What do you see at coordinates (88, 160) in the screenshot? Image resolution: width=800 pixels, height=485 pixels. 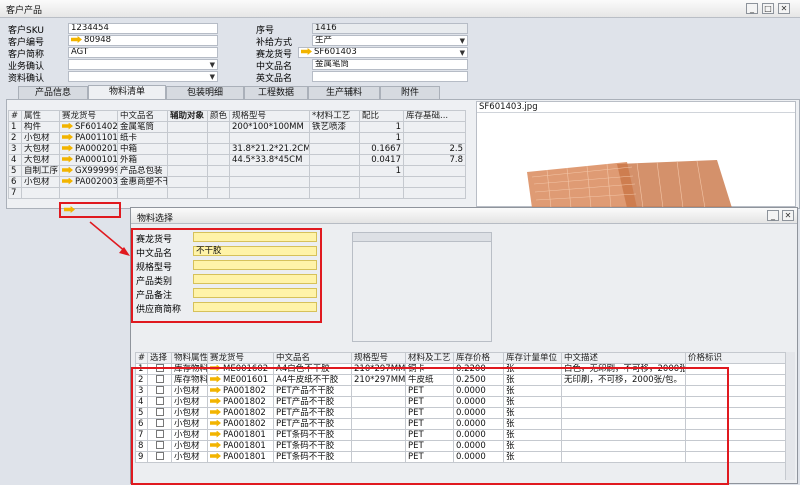 I see `bom-cell: PA000101` at bounding box center [88, 160].